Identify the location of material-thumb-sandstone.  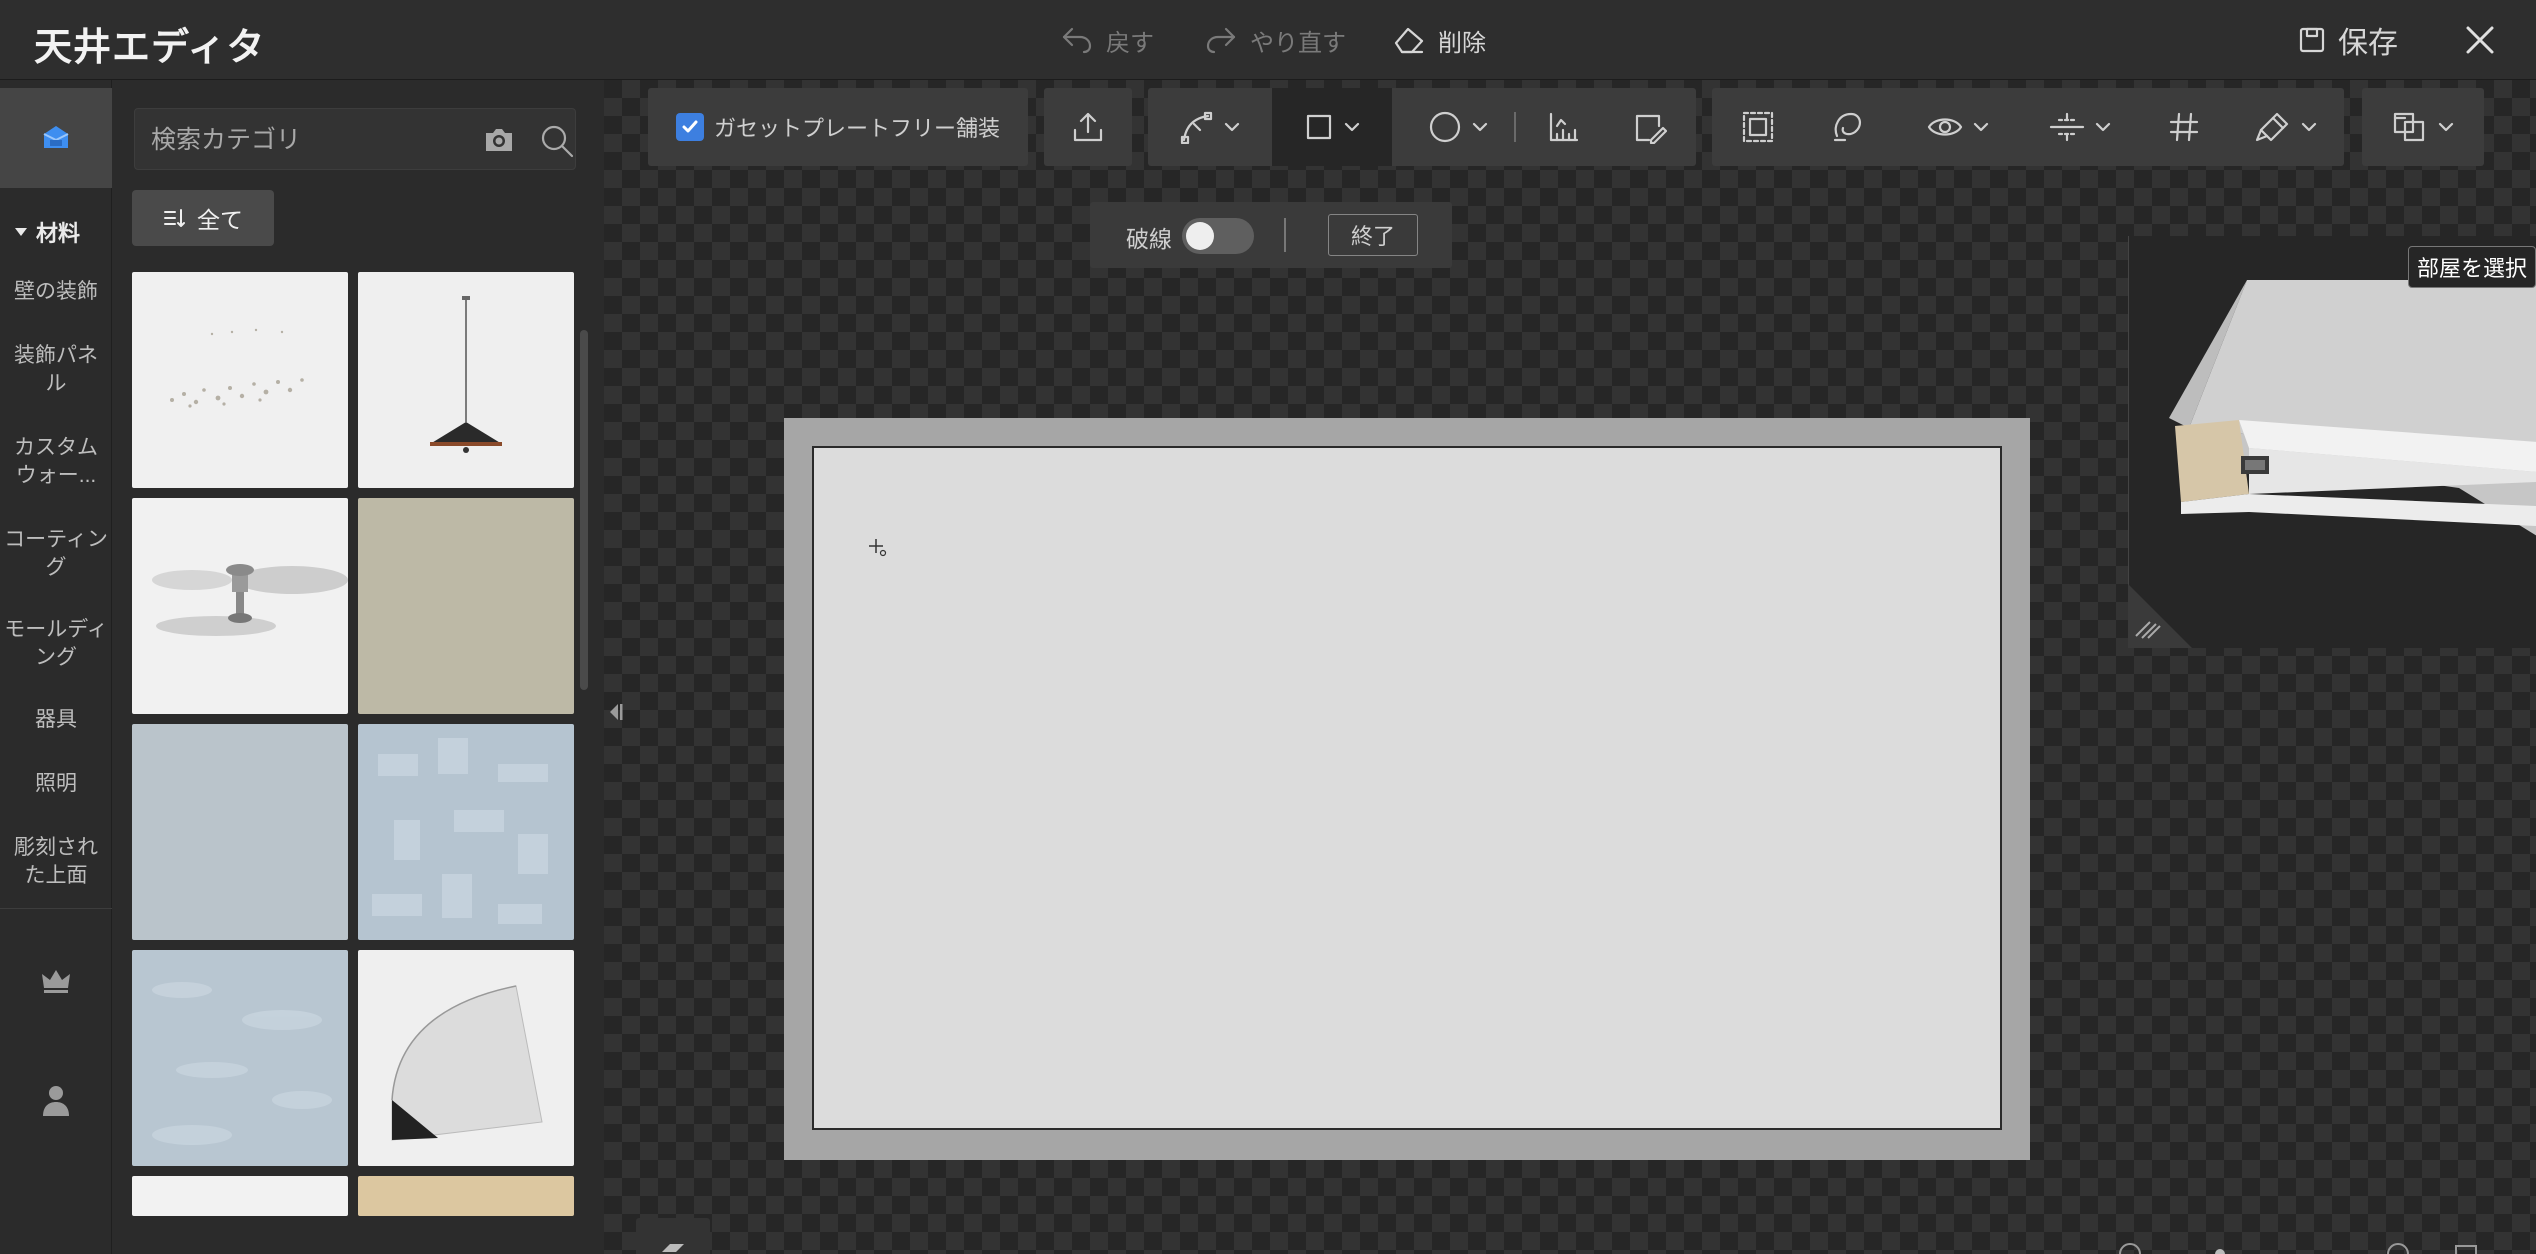
(466, 1196).